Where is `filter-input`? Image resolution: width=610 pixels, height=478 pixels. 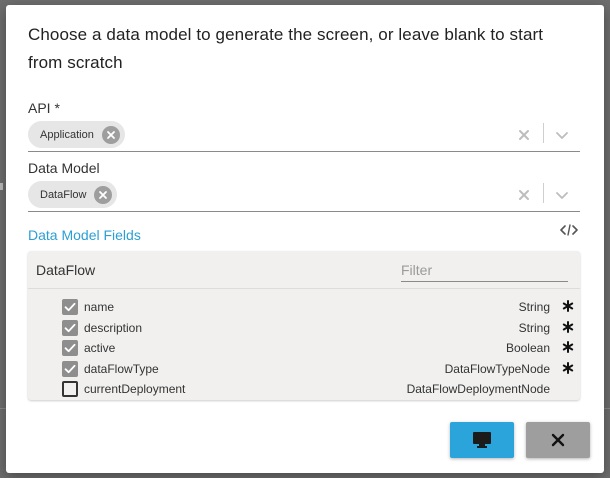 filter-input is located at coordinates (484, 270).